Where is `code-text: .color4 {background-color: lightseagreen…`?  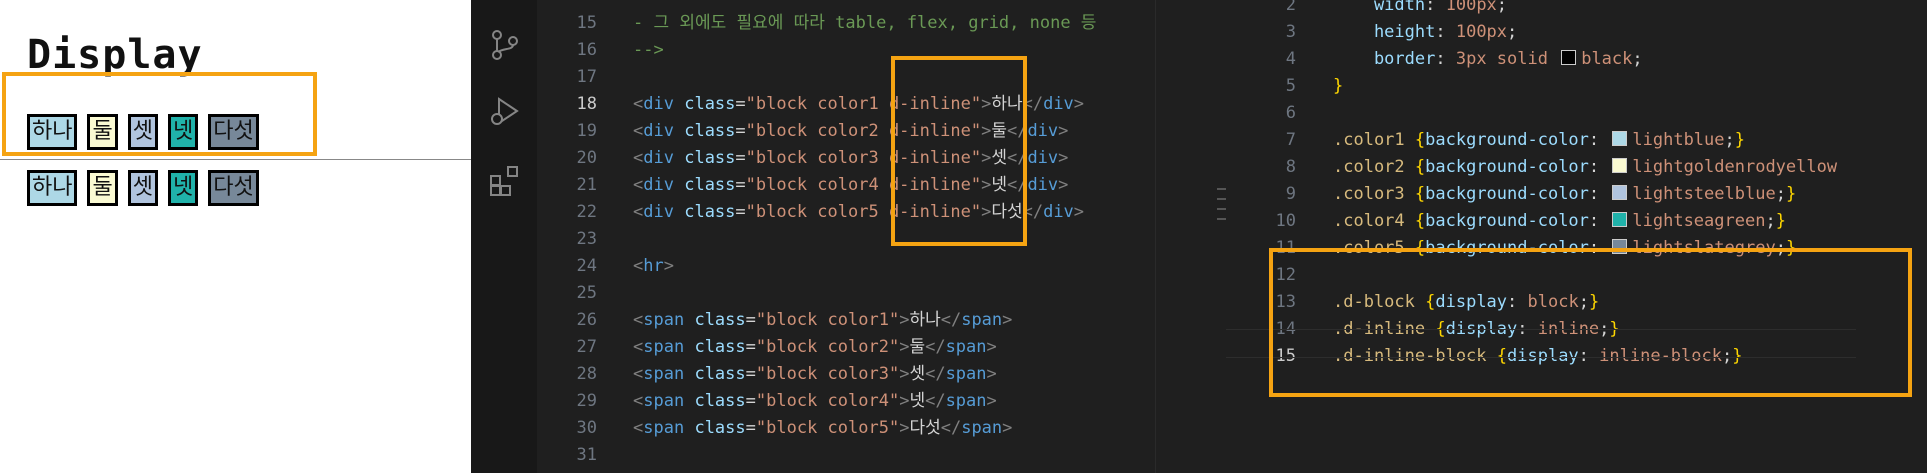 code-text: .color4 {background-color: lightseagreen… is located at coordinates (1559, 221).